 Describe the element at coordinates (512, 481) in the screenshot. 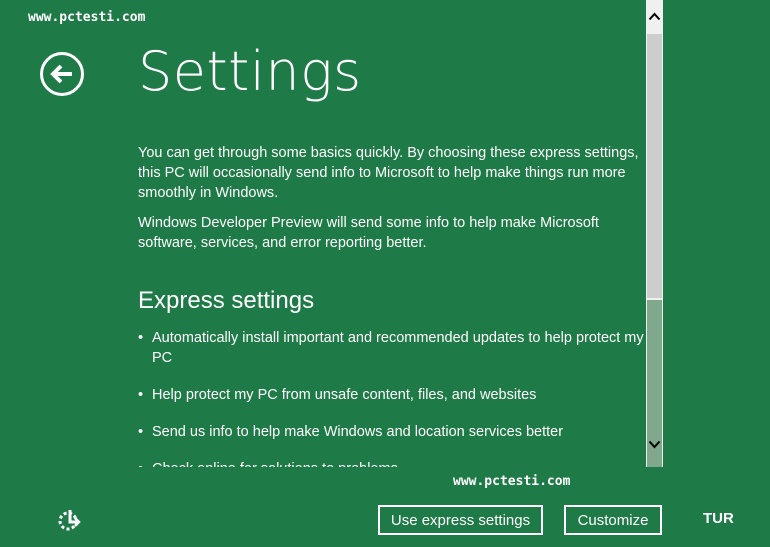

I see `watermark-bottom: www.pctesti.com` at that location.